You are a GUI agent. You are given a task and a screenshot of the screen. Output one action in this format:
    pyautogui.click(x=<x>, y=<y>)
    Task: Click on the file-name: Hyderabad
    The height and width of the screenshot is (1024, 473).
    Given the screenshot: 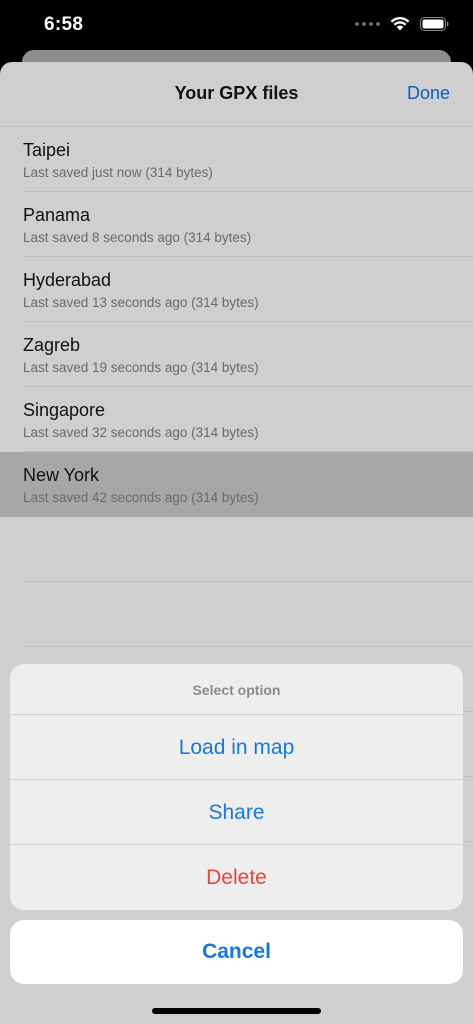 What is the action you would take?
    pyautogui.click(x=67, y=280)
    